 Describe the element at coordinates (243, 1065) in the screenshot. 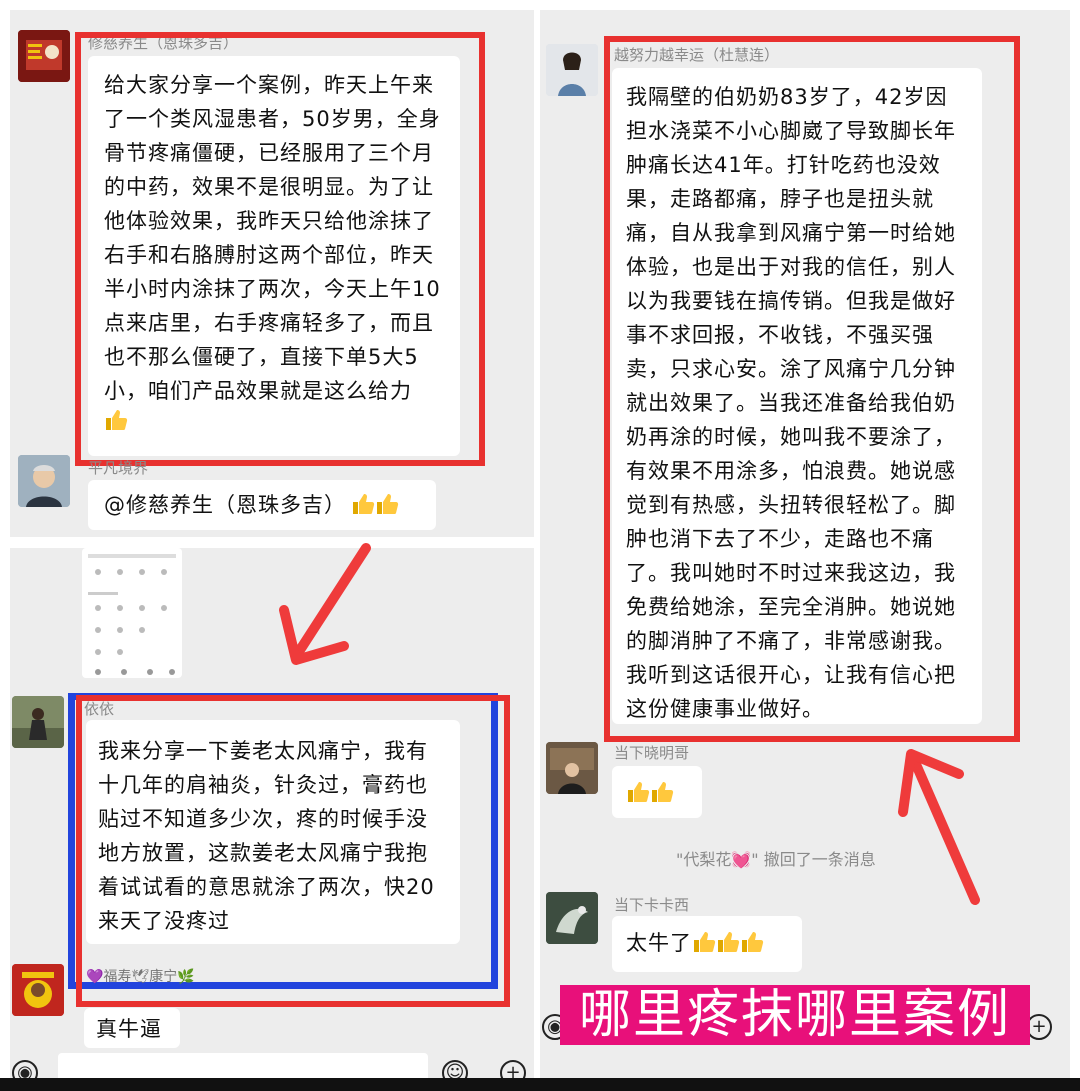

I see `input-bar` at that location.